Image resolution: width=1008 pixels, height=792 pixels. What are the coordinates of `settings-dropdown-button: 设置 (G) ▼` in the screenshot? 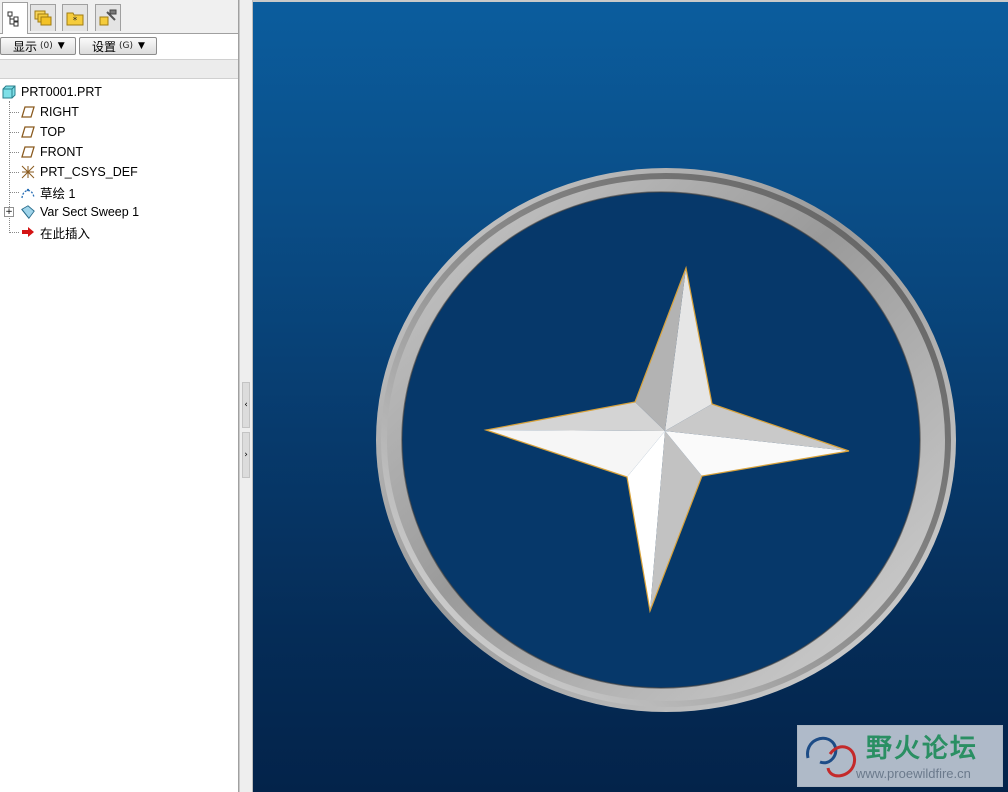 It's located at (118, 46).